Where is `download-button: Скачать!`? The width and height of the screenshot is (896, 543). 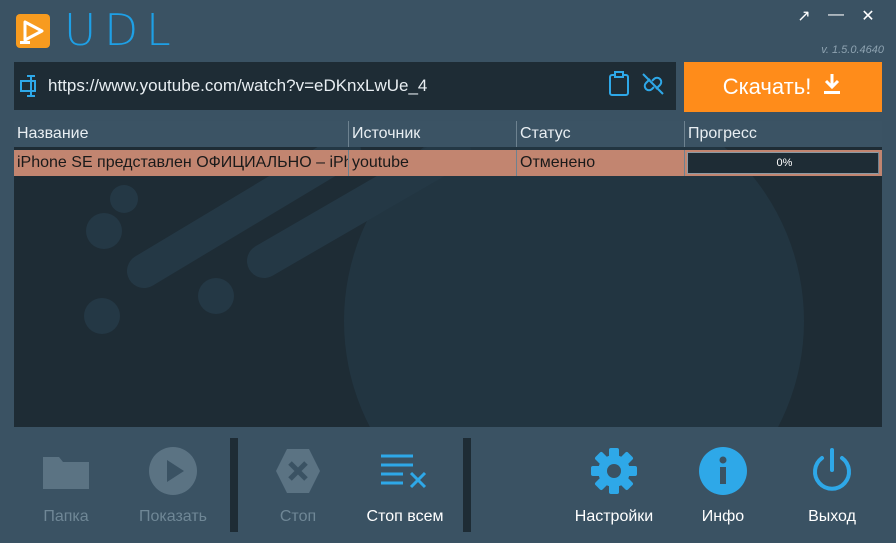 download-button: Скачать! is located at coordinates (783, 87).